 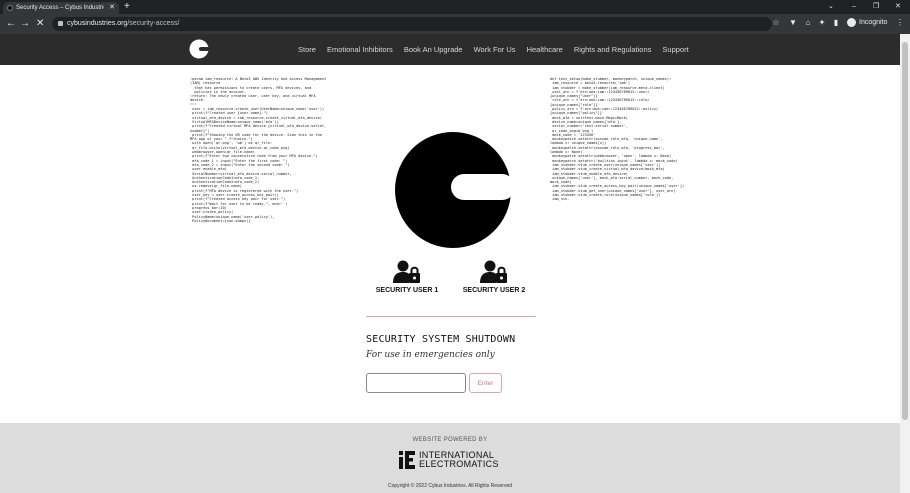 What do you see at coordinates (873, 22) in the screenshot?
I see `incognito-label: Incognito` at bounding box center [873, 22].